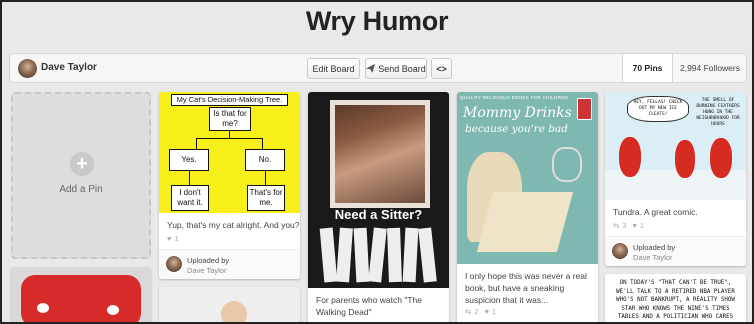 The image size is (754, 324). What do you see at coordinates (81, 189) in the screenshot?
I see `add-pin-label: Add a Pin` at bounding box center [81, 189].